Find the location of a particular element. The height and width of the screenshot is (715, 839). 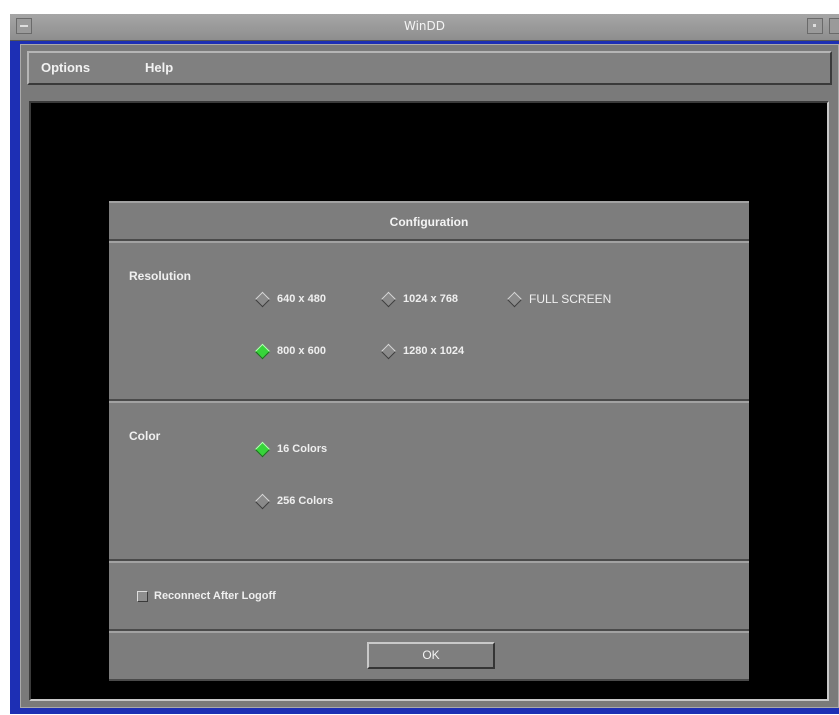

radio-label: FULL SCREEN is located at coordinates (570, 299).